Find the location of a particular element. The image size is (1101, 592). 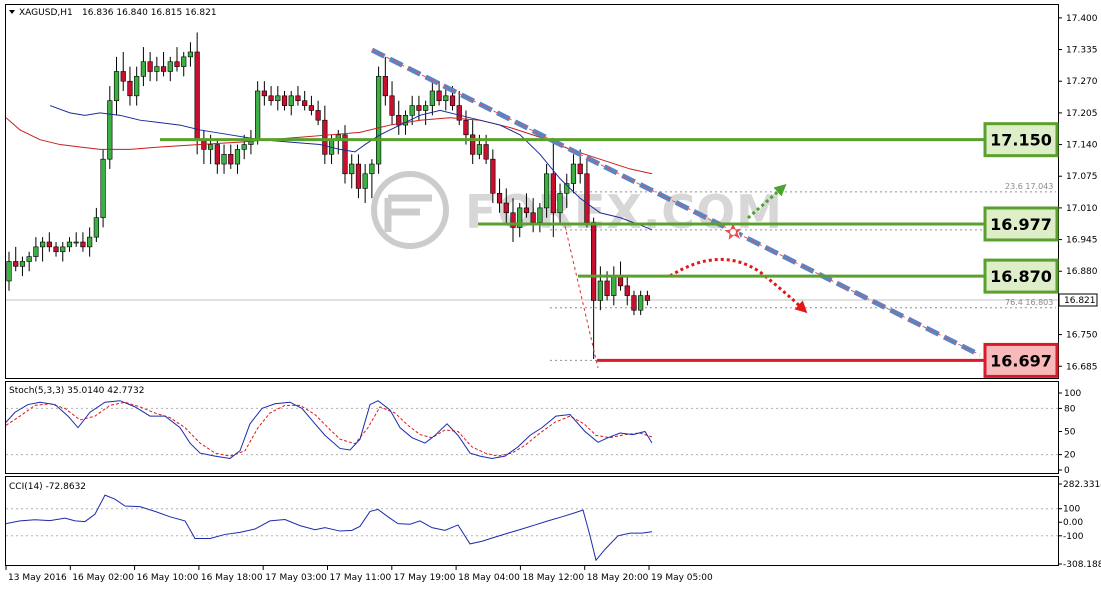

x-tick-label: 16 May 18:00 is located at coordinates (232, 578).